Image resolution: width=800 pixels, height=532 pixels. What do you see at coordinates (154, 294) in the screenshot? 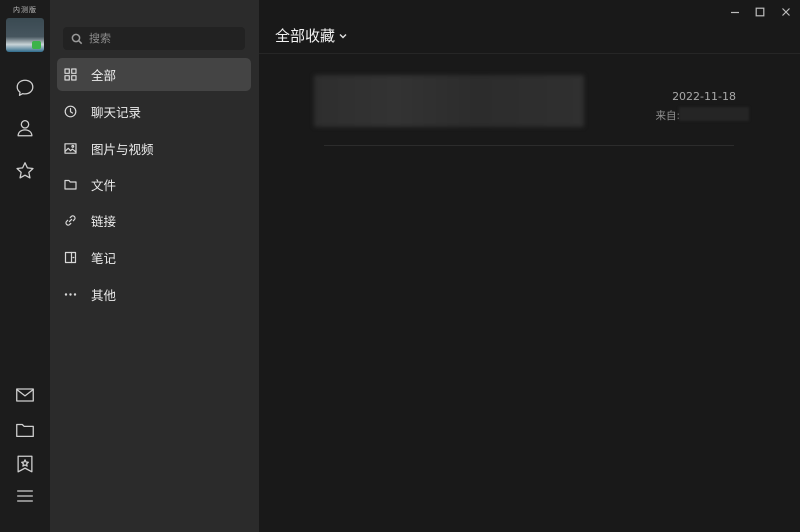
I see `sidebar-item-other: 其他` at bounding box center [154, 294].